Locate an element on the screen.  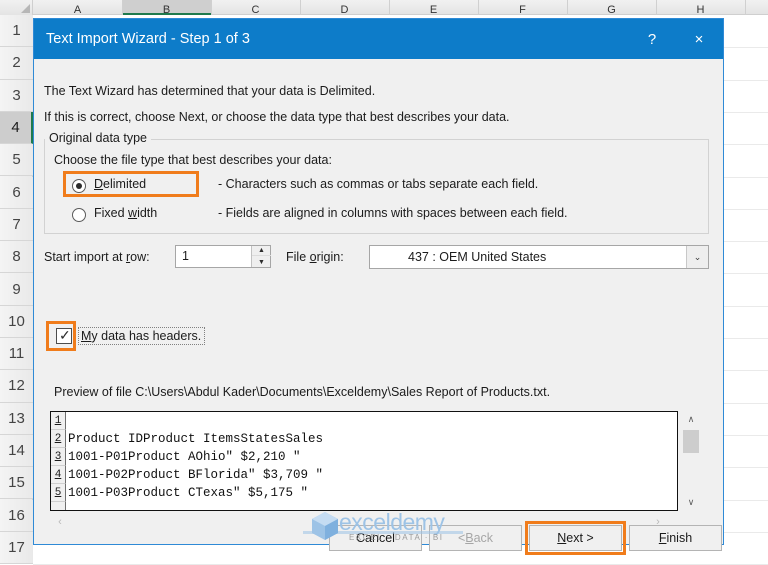
row-header-9: 9 is located at coordinates (16, 289).